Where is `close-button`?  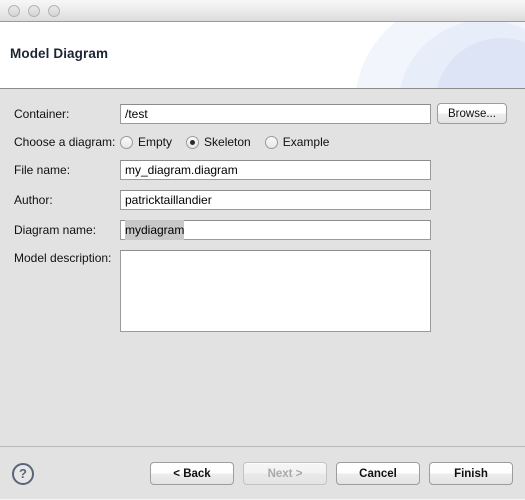
close-button is located at coordinates (14, 10).